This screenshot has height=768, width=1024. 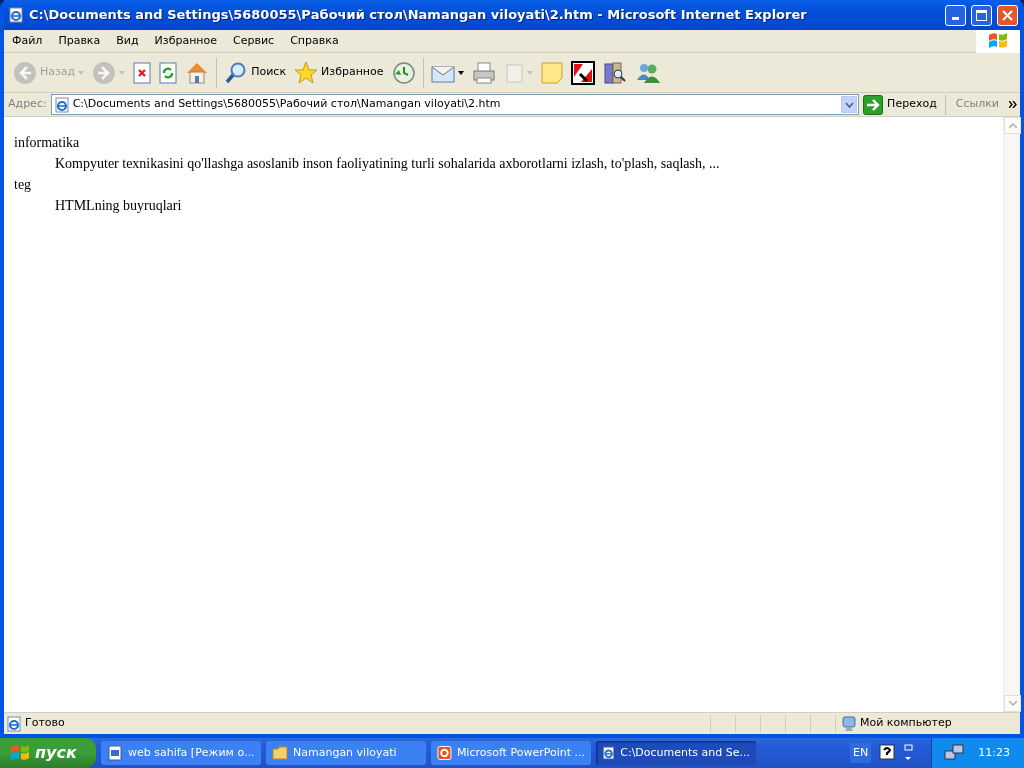 I want to click on search-button: Поиск, so click(x=255, y=72).